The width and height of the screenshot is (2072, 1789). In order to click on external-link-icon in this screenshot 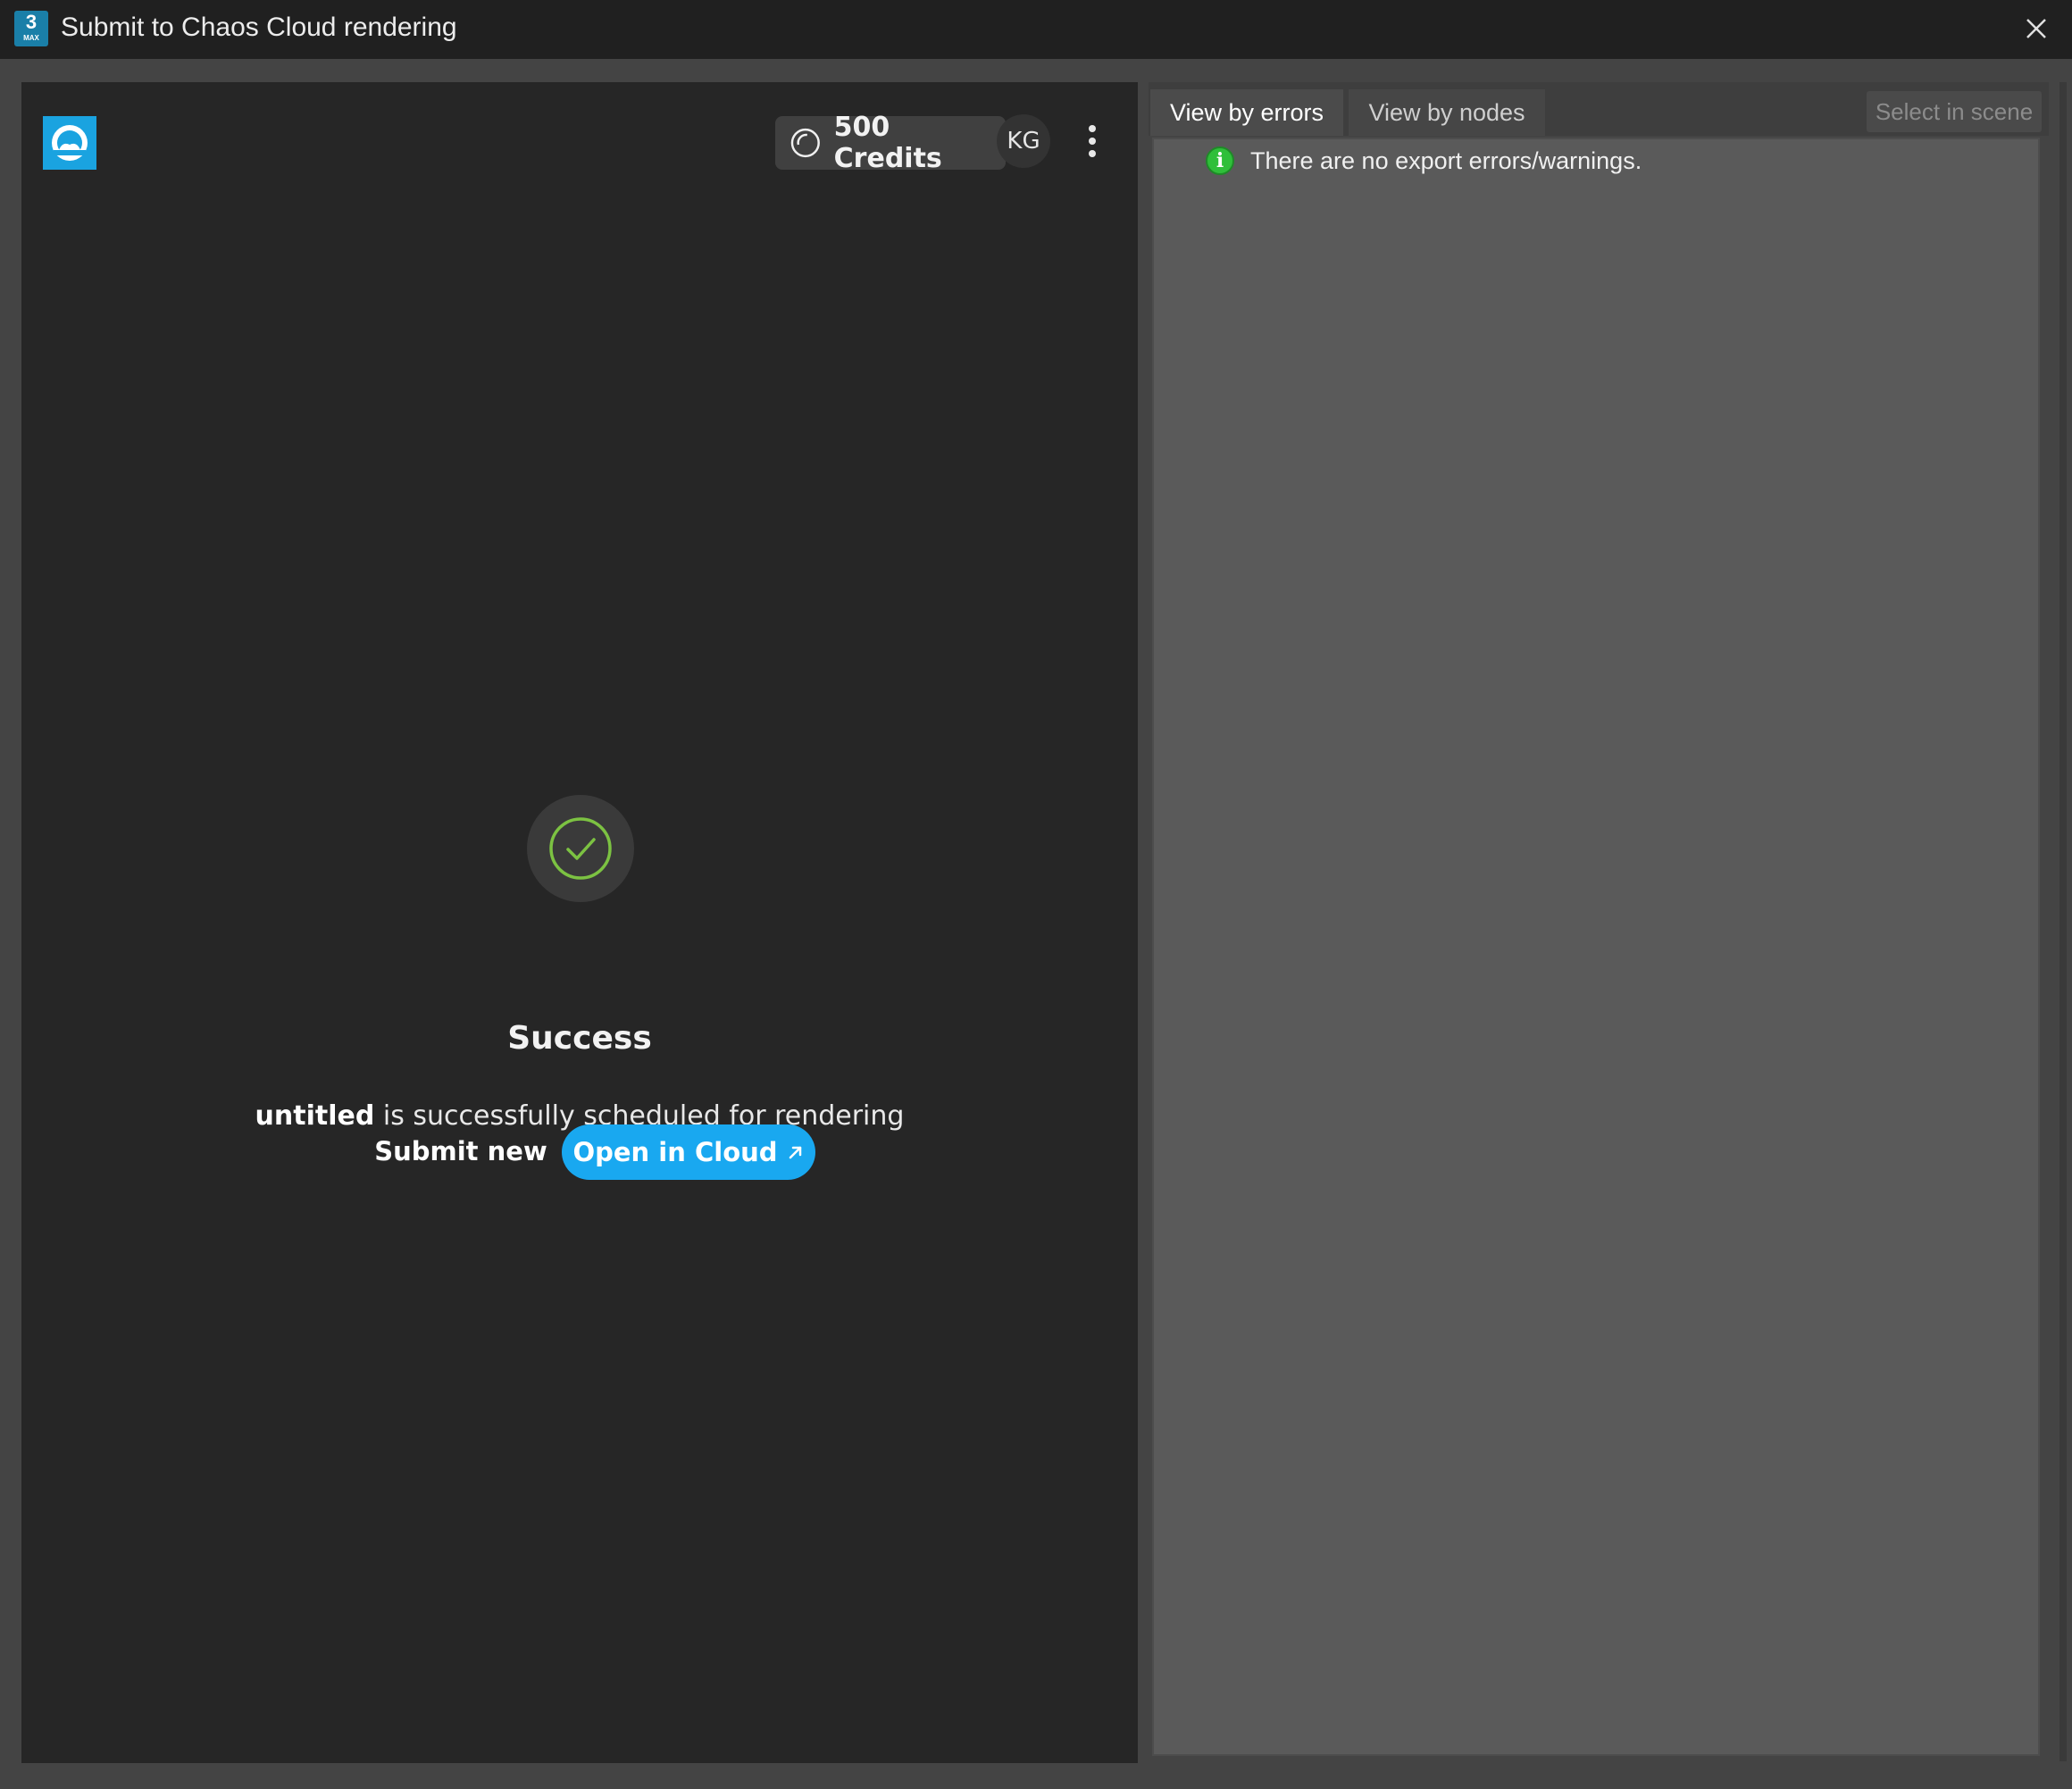, I will do `click(795, 1152)`.